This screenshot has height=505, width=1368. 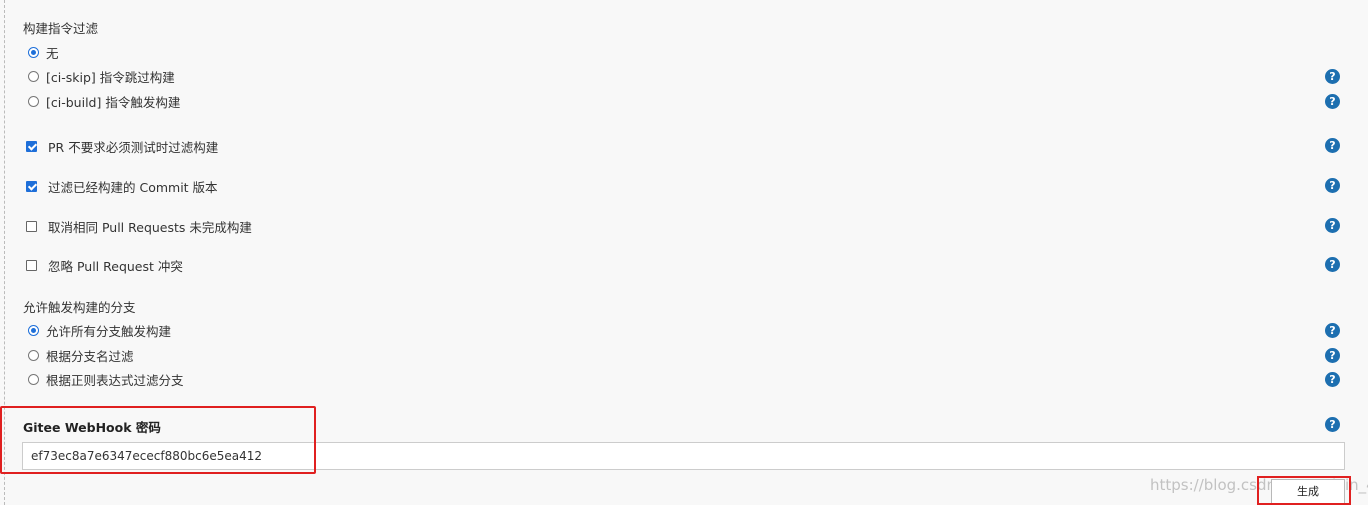 I want to click on checkbox-label: 忽略 Pull Request 冲突, so click(x=115, y=266).